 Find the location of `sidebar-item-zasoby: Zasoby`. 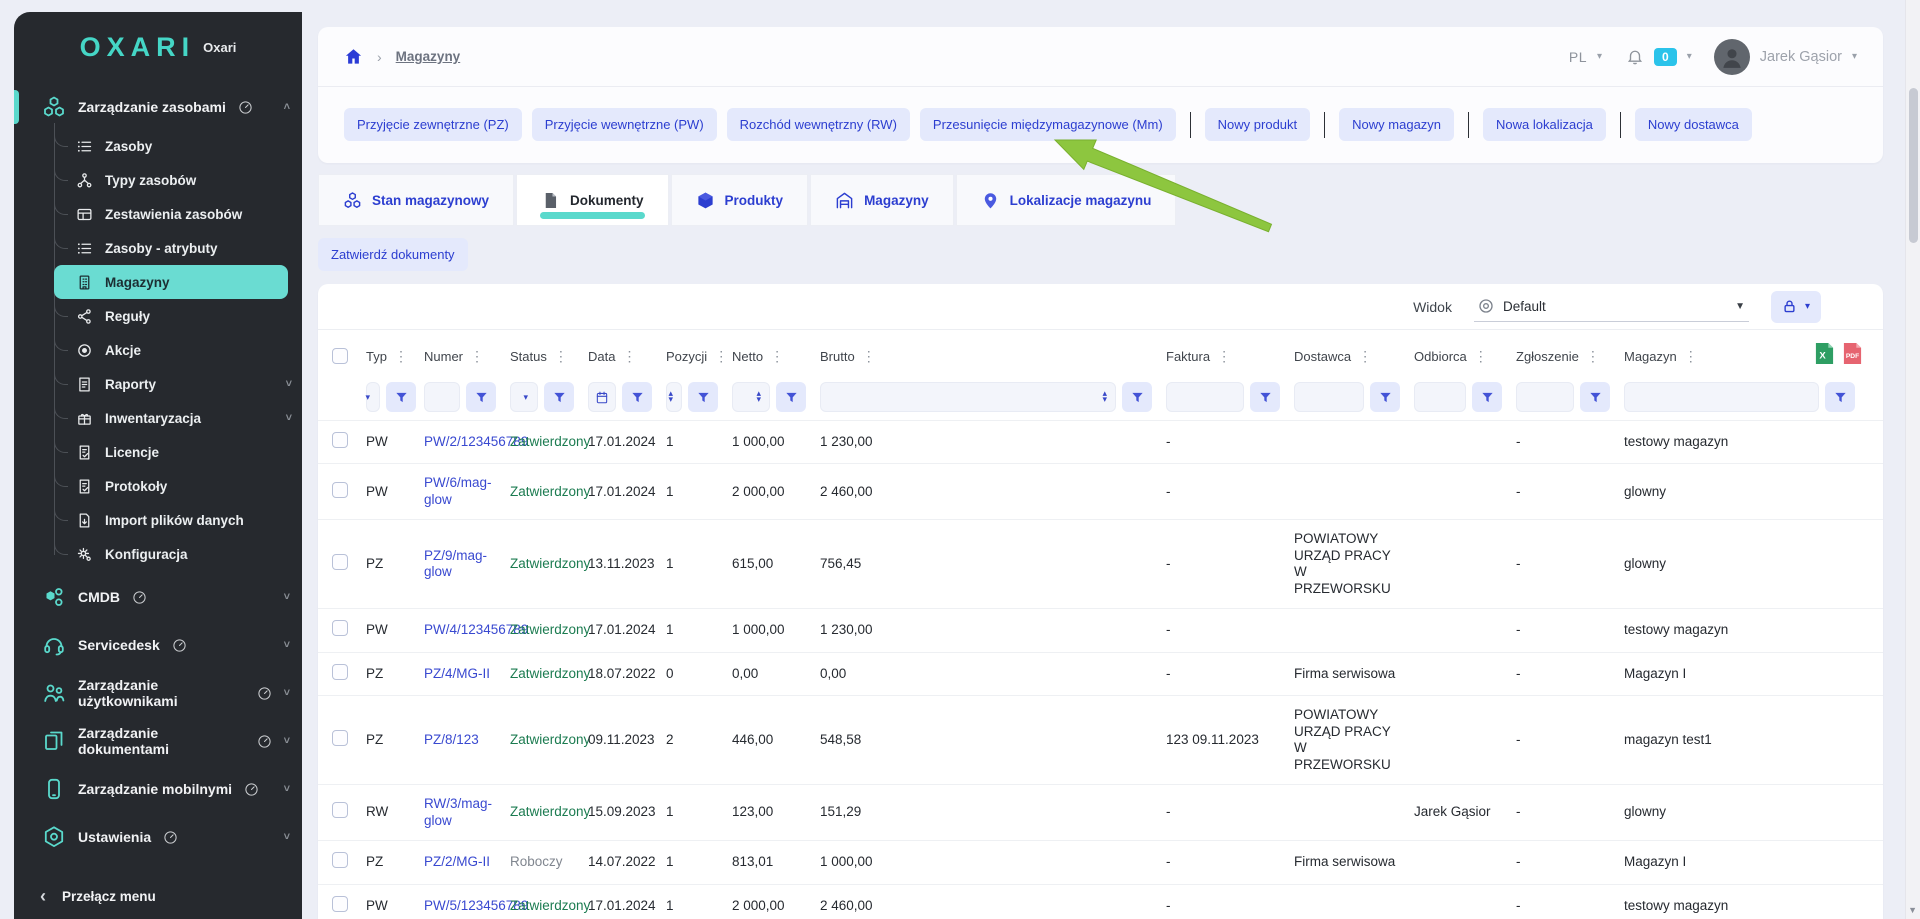

sidebar-item-zasoby: Zasoby is located at coordinates (178, 144).